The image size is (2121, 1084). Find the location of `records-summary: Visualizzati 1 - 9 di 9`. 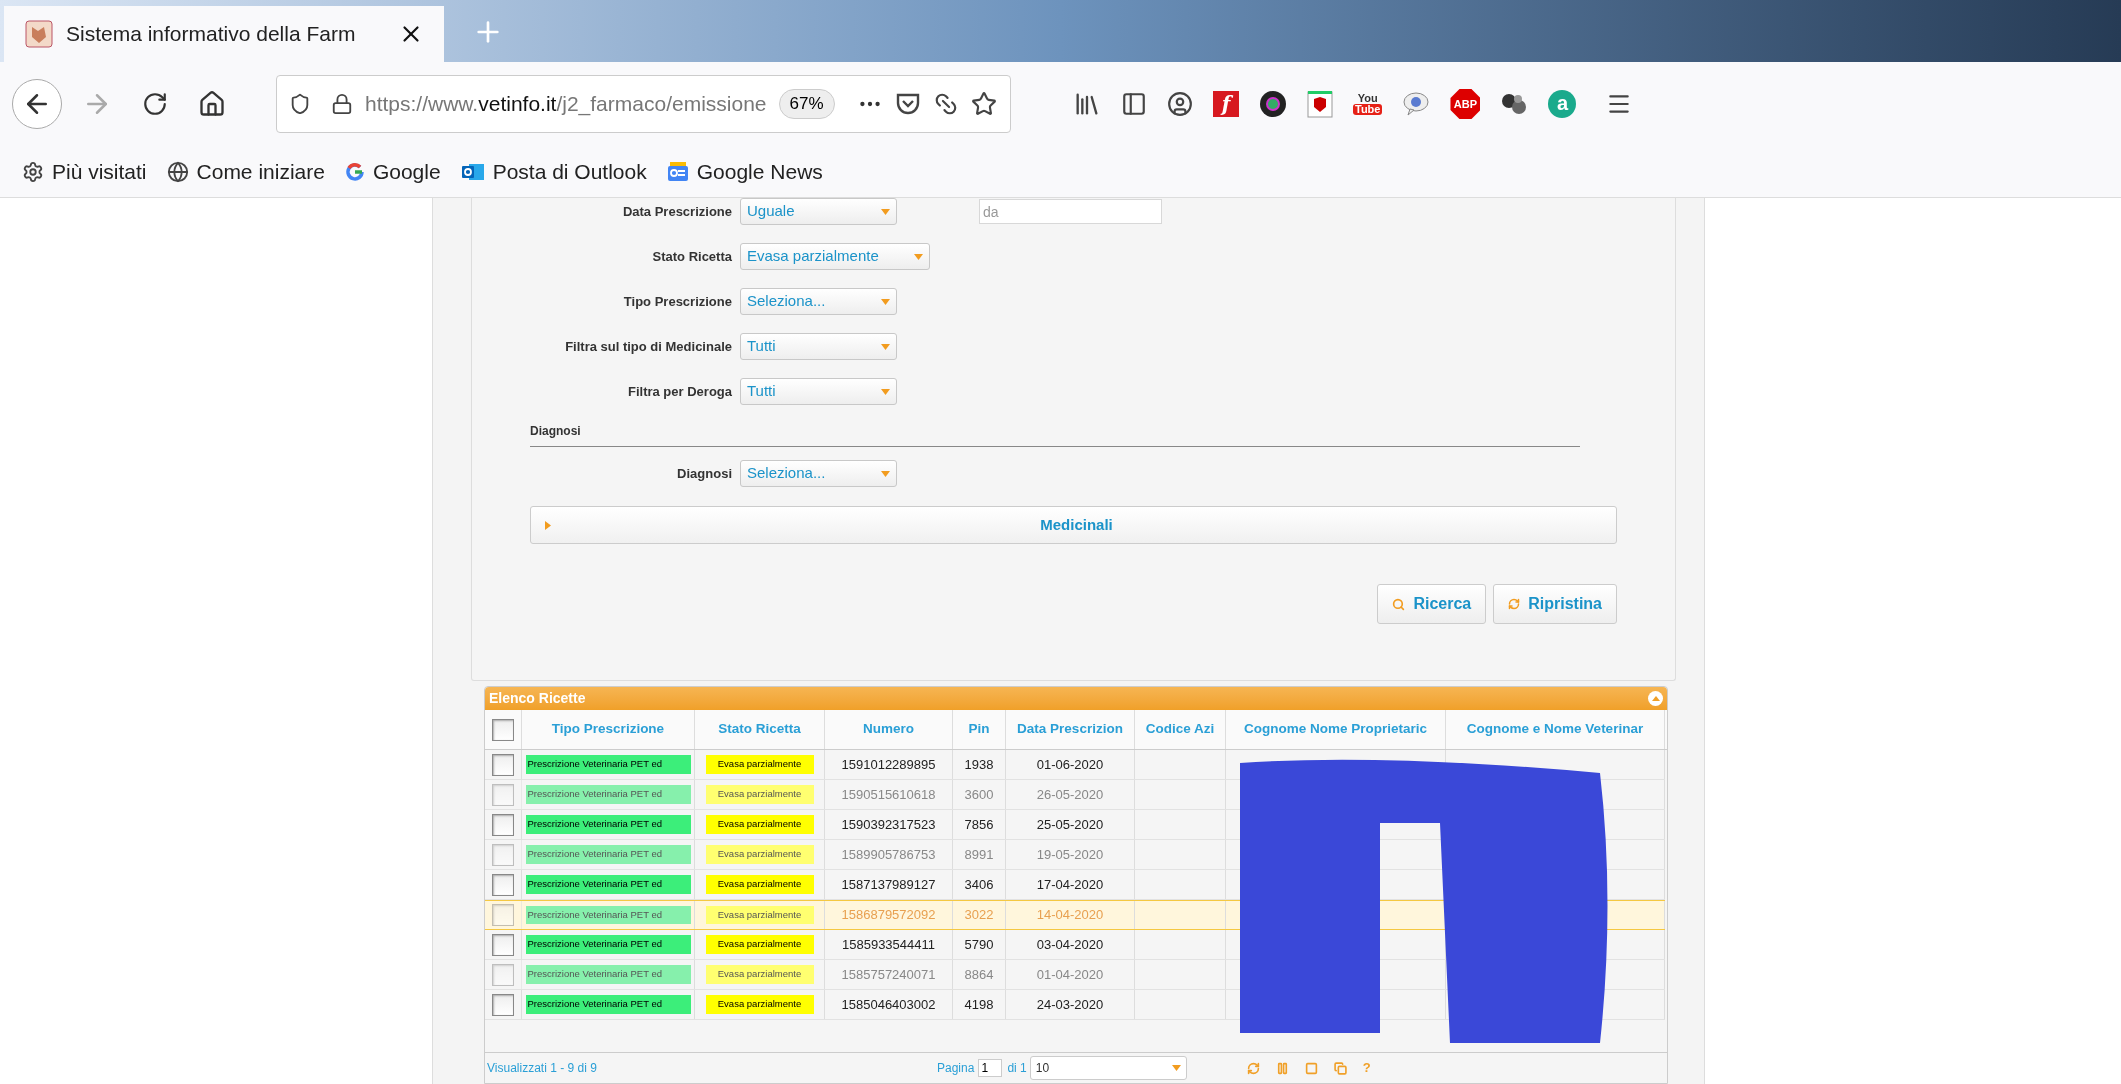

records-summary: Visualizzati 1 - 9 di 9 is located at coordinates (542, 1068).